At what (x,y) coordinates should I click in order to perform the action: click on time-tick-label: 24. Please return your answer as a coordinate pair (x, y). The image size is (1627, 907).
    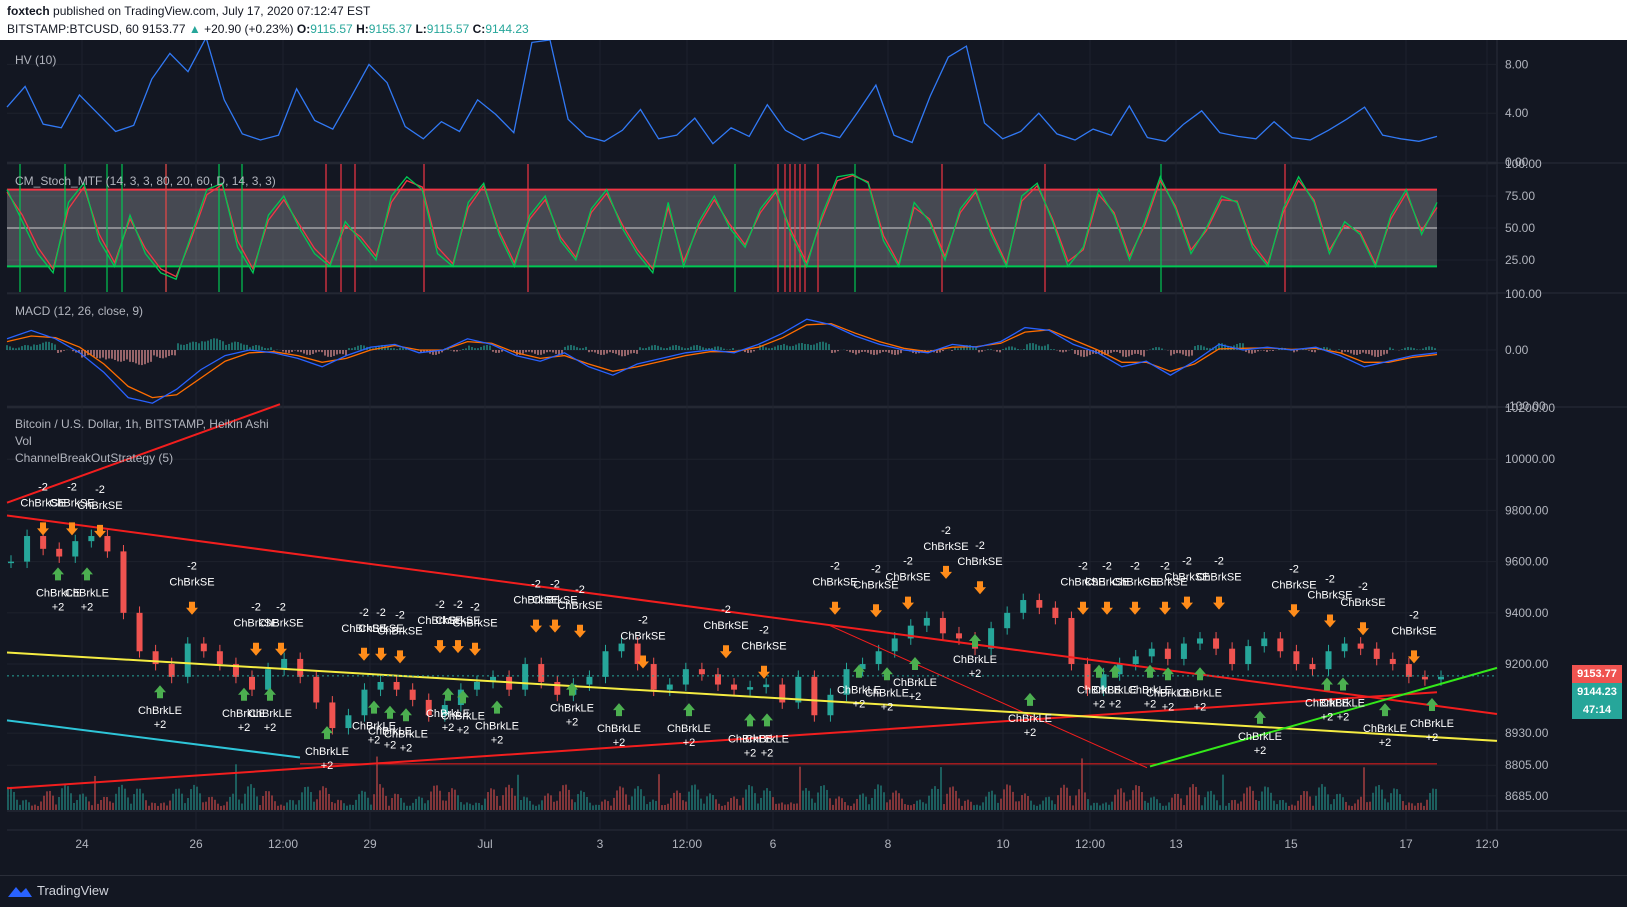
    Looking at the image, I should click on (82, 844).